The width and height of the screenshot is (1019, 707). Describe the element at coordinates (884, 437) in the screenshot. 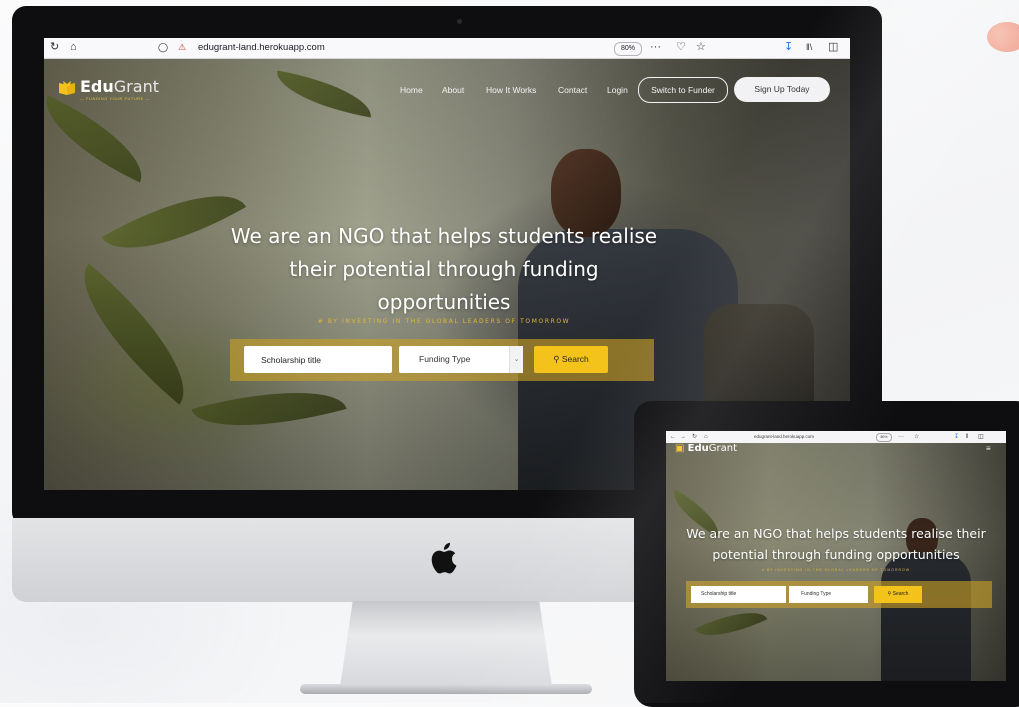

I see `tablet-zoom-indicator: 80%` at that location.